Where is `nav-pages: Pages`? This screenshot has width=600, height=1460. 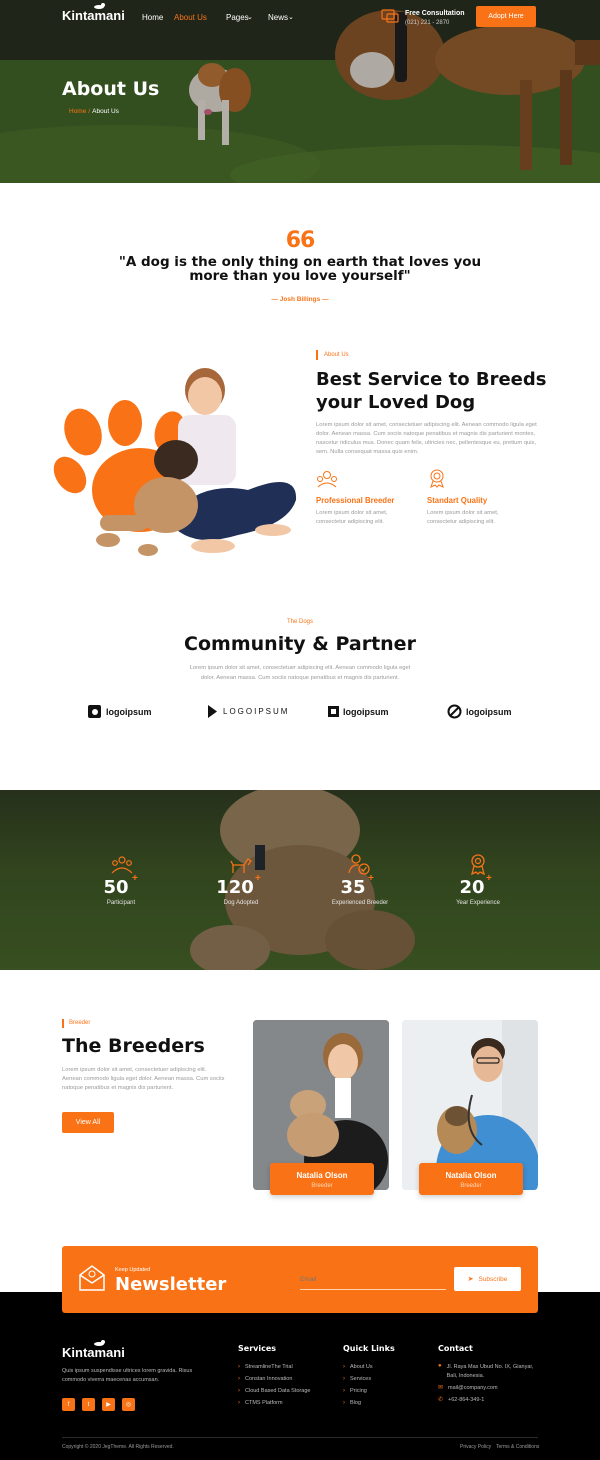 nav-pages: Pages is located at coordinates (237, 17).